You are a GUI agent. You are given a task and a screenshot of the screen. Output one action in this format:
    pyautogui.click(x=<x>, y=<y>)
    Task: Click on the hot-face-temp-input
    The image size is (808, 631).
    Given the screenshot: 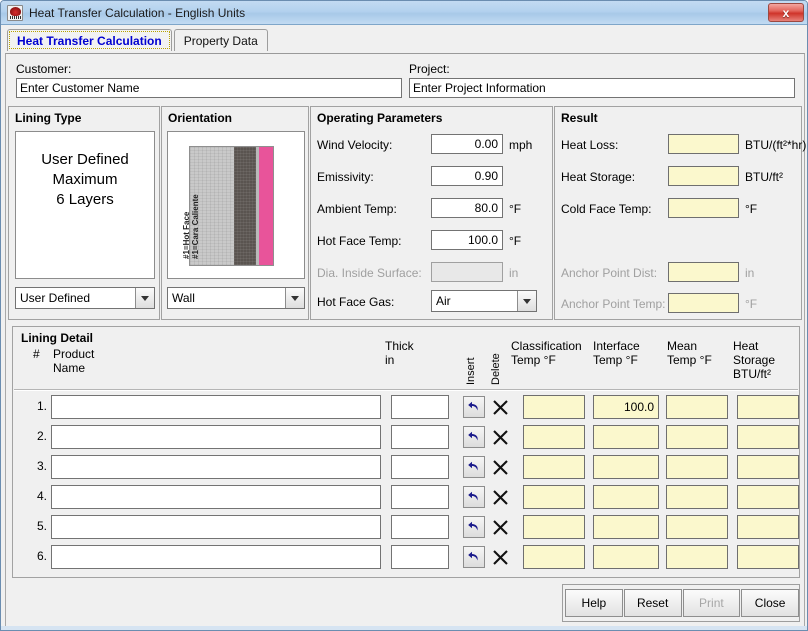 What is the action you would take?
    pyautogui.click(x=467, y=240)
    